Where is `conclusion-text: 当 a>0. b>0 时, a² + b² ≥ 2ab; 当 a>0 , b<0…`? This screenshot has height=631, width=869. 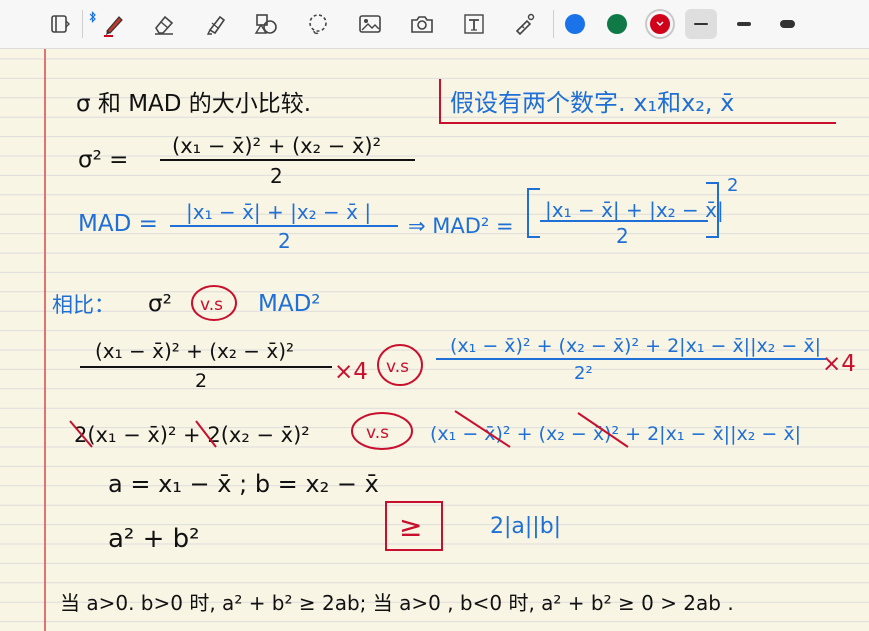 conclusion-text: 当 a>0. b>0 时, a² + b² ≥ 2ab; 当 a>0 , b<0… is located at coordinates (397, 603).